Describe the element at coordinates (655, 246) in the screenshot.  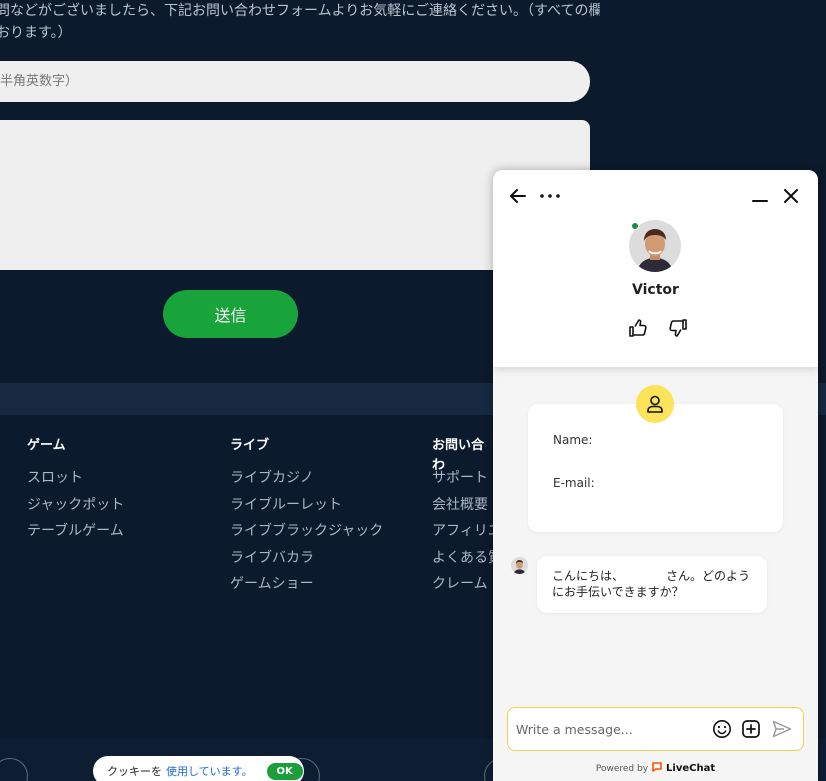
I see `agent-avatar-wrap` at that location.